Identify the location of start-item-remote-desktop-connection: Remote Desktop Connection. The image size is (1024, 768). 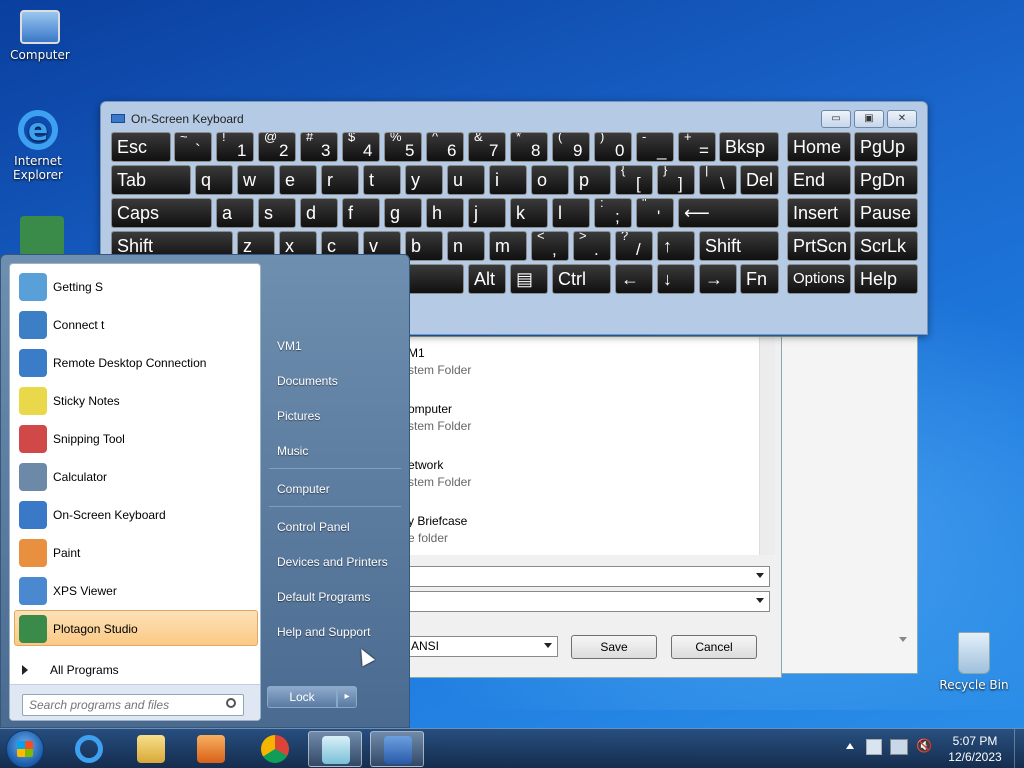
(136, 362).